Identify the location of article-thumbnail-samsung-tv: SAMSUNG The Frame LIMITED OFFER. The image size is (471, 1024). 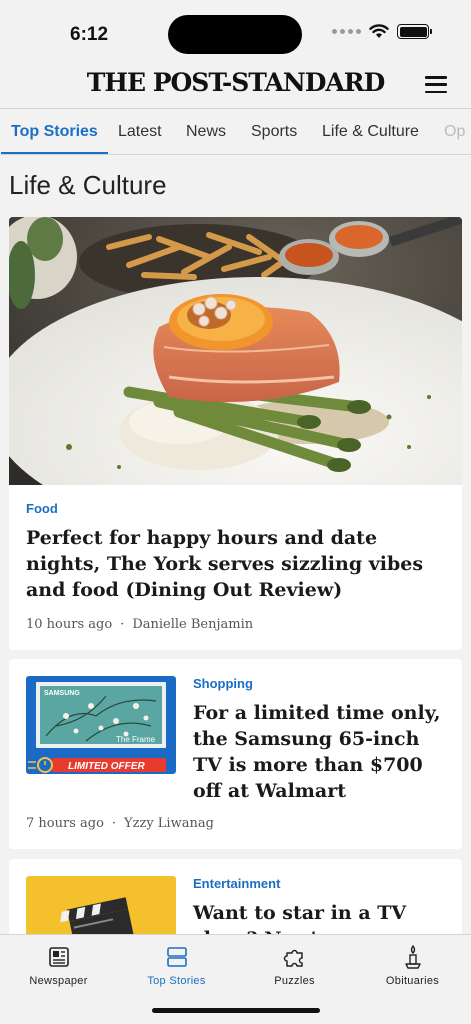
(101, 725).